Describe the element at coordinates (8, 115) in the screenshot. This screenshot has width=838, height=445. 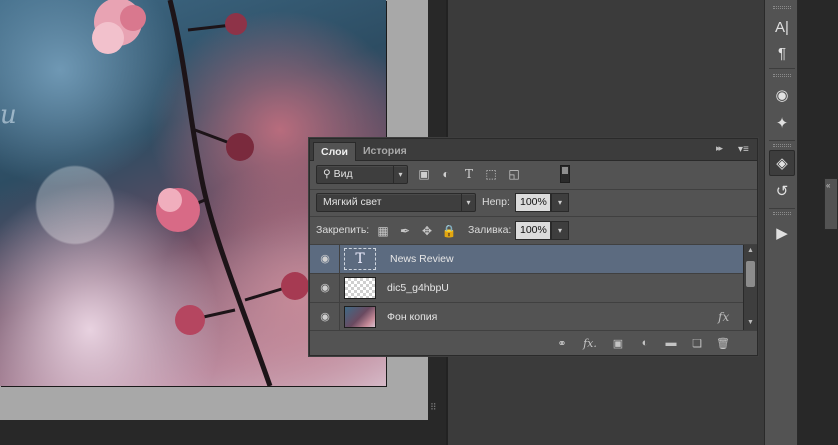
I see `canvas-script-text: u` at that location.